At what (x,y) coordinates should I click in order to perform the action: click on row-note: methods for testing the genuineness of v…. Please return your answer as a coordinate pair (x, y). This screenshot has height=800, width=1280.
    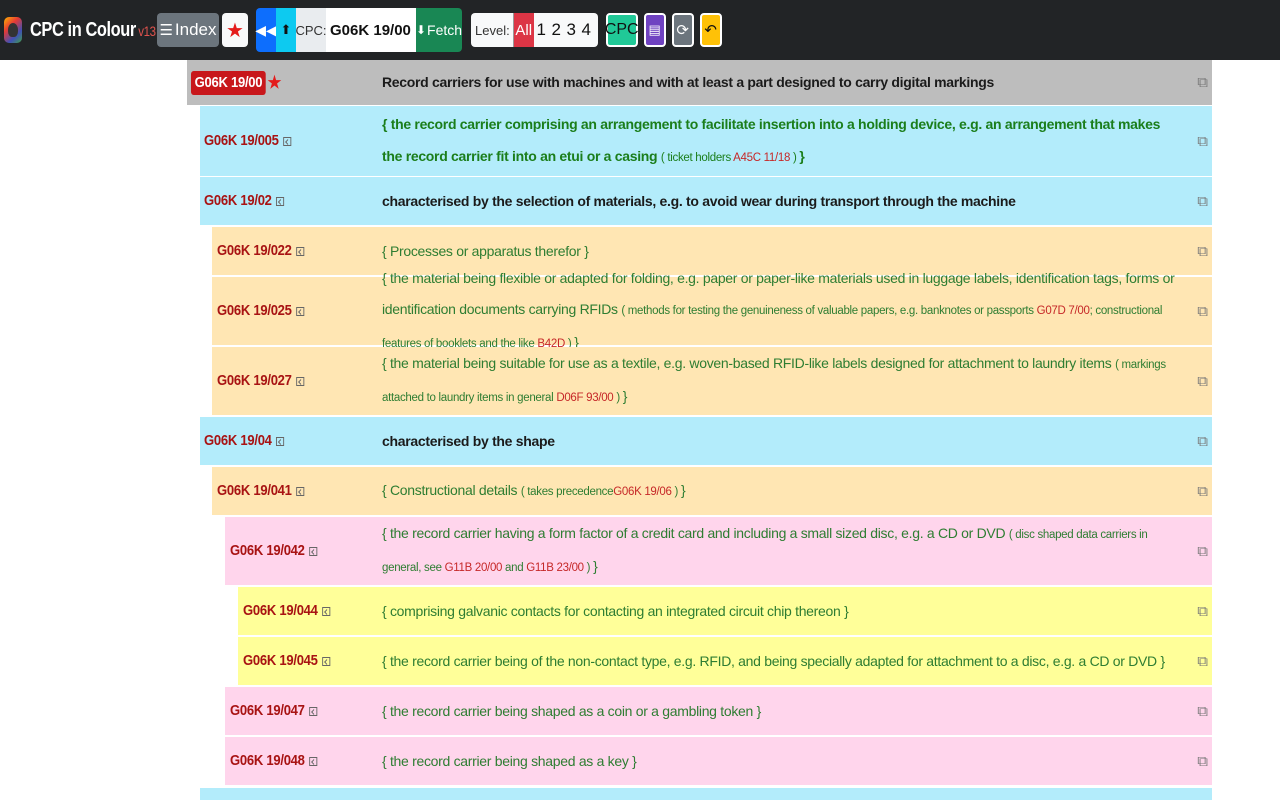
    Looking at the image, I should click on (830, 310).